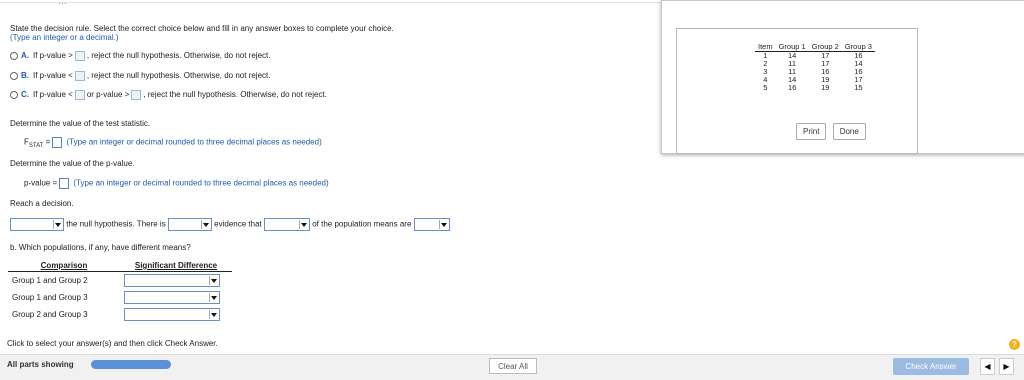 The height and width of the screenshot is (380, 1024). Describe the element at coordinates (64, 265) in the screenshot. I see `comparison-header: Comparison` at that location.